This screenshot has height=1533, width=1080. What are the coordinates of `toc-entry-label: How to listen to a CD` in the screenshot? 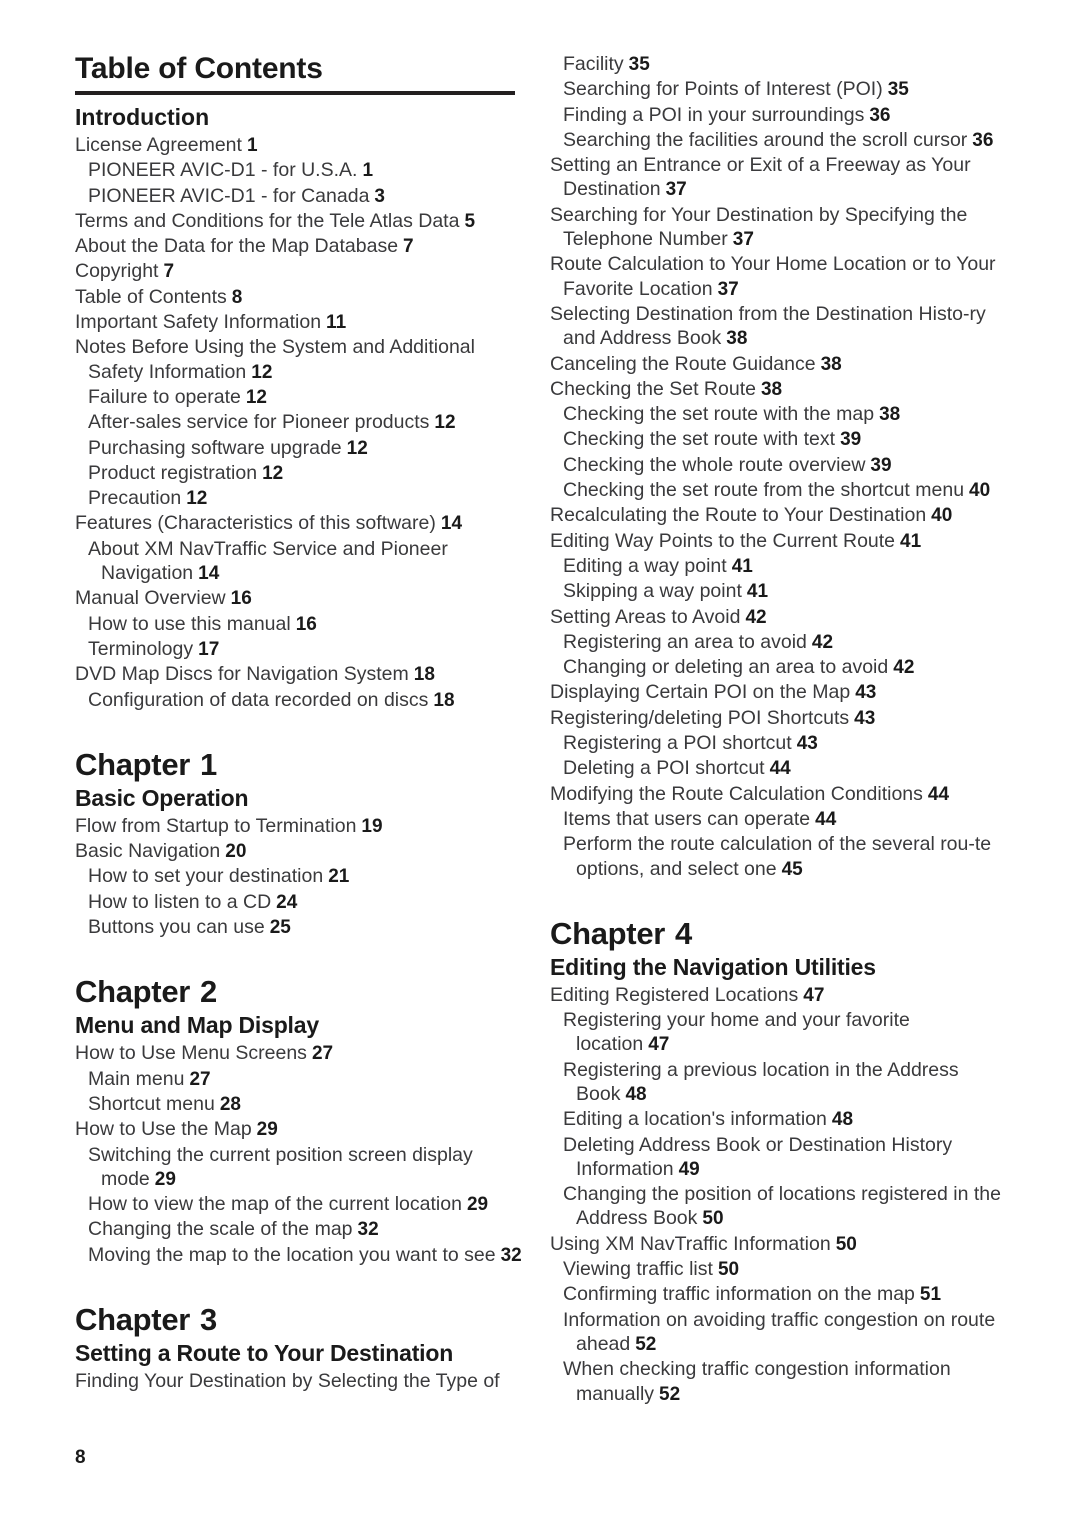 It's located at (180, 901).